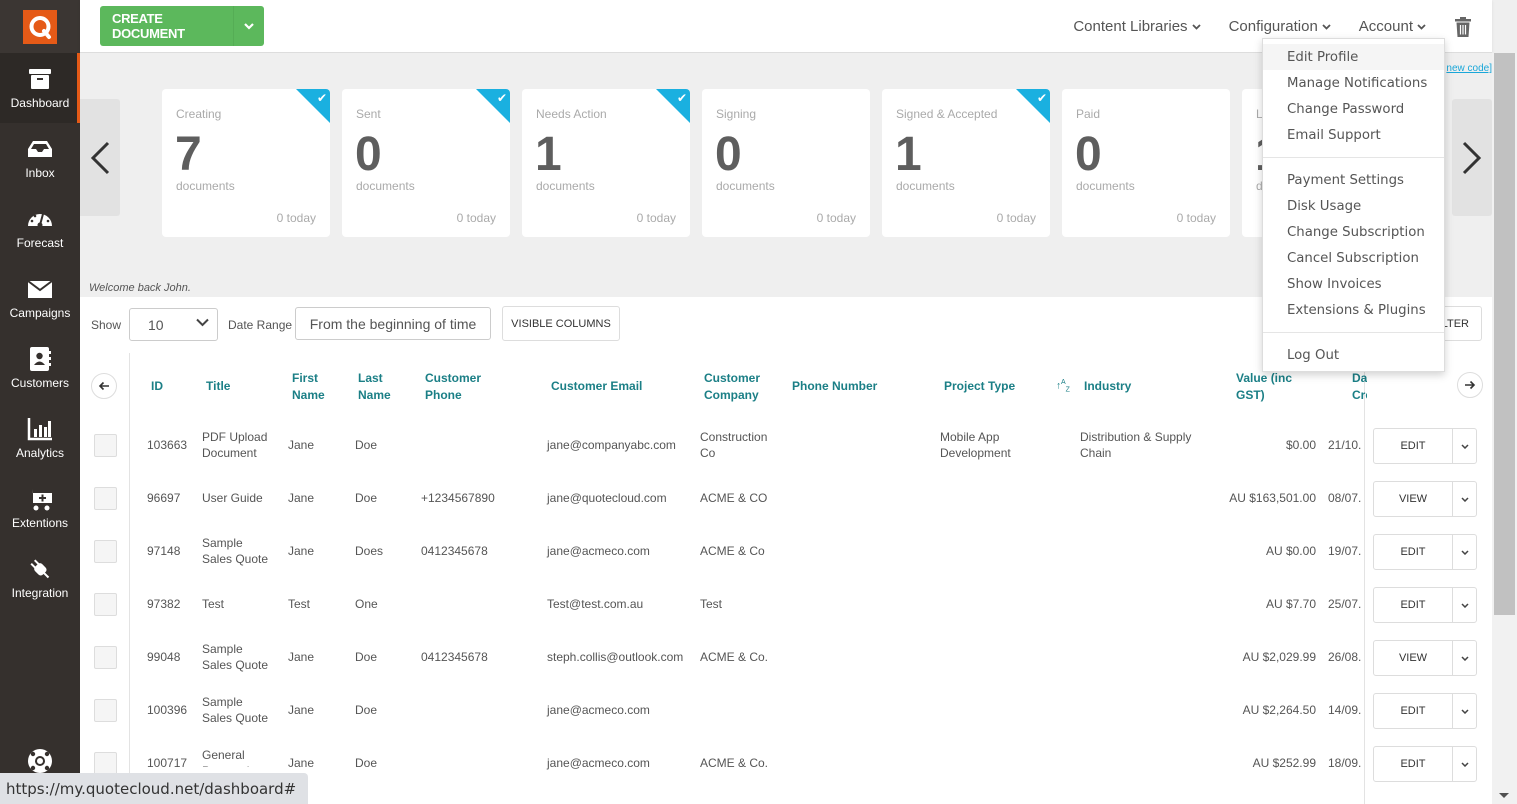 Image resolution: width=1517 pixels, height=804 pixels. I want to click on status-card: Sent 0 documents 0 today ✔, so click(426, 163).